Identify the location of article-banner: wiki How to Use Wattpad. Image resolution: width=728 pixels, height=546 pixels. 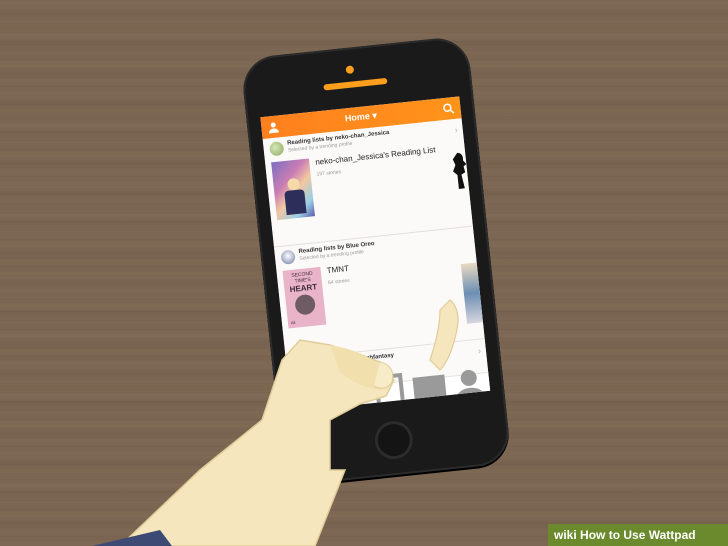
(638, 535).